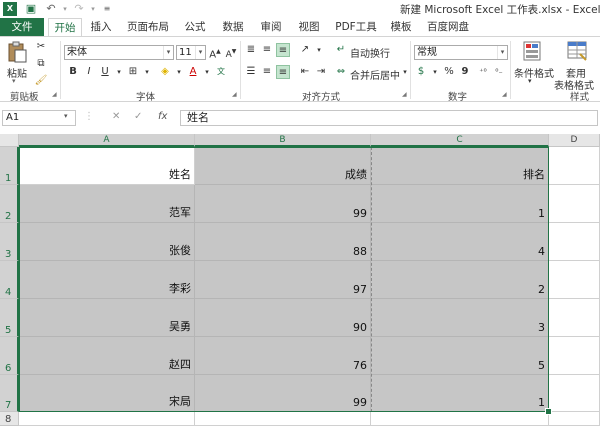 Image resolution: width=600 pixels, height=426 pixels. Describe the element at coordinates (9, 140) in the screenshot. I see `select-all-corner` at that location.